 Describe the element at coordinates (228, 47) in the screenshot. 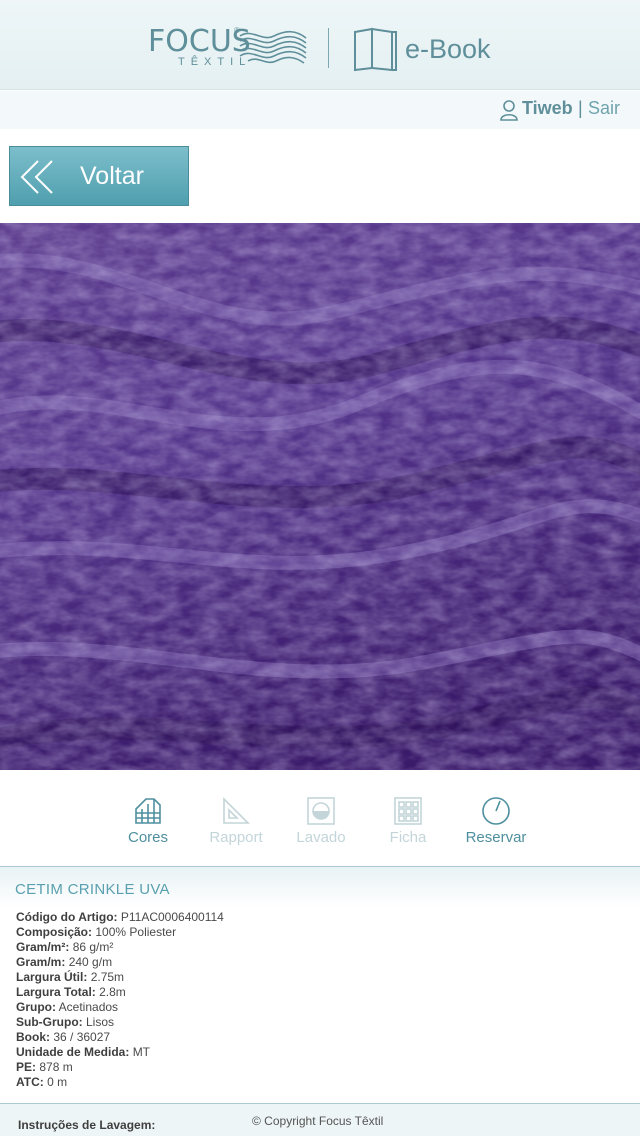

I see `focus-textil-logo: FOCUS ® TÊXTIL` at that location.